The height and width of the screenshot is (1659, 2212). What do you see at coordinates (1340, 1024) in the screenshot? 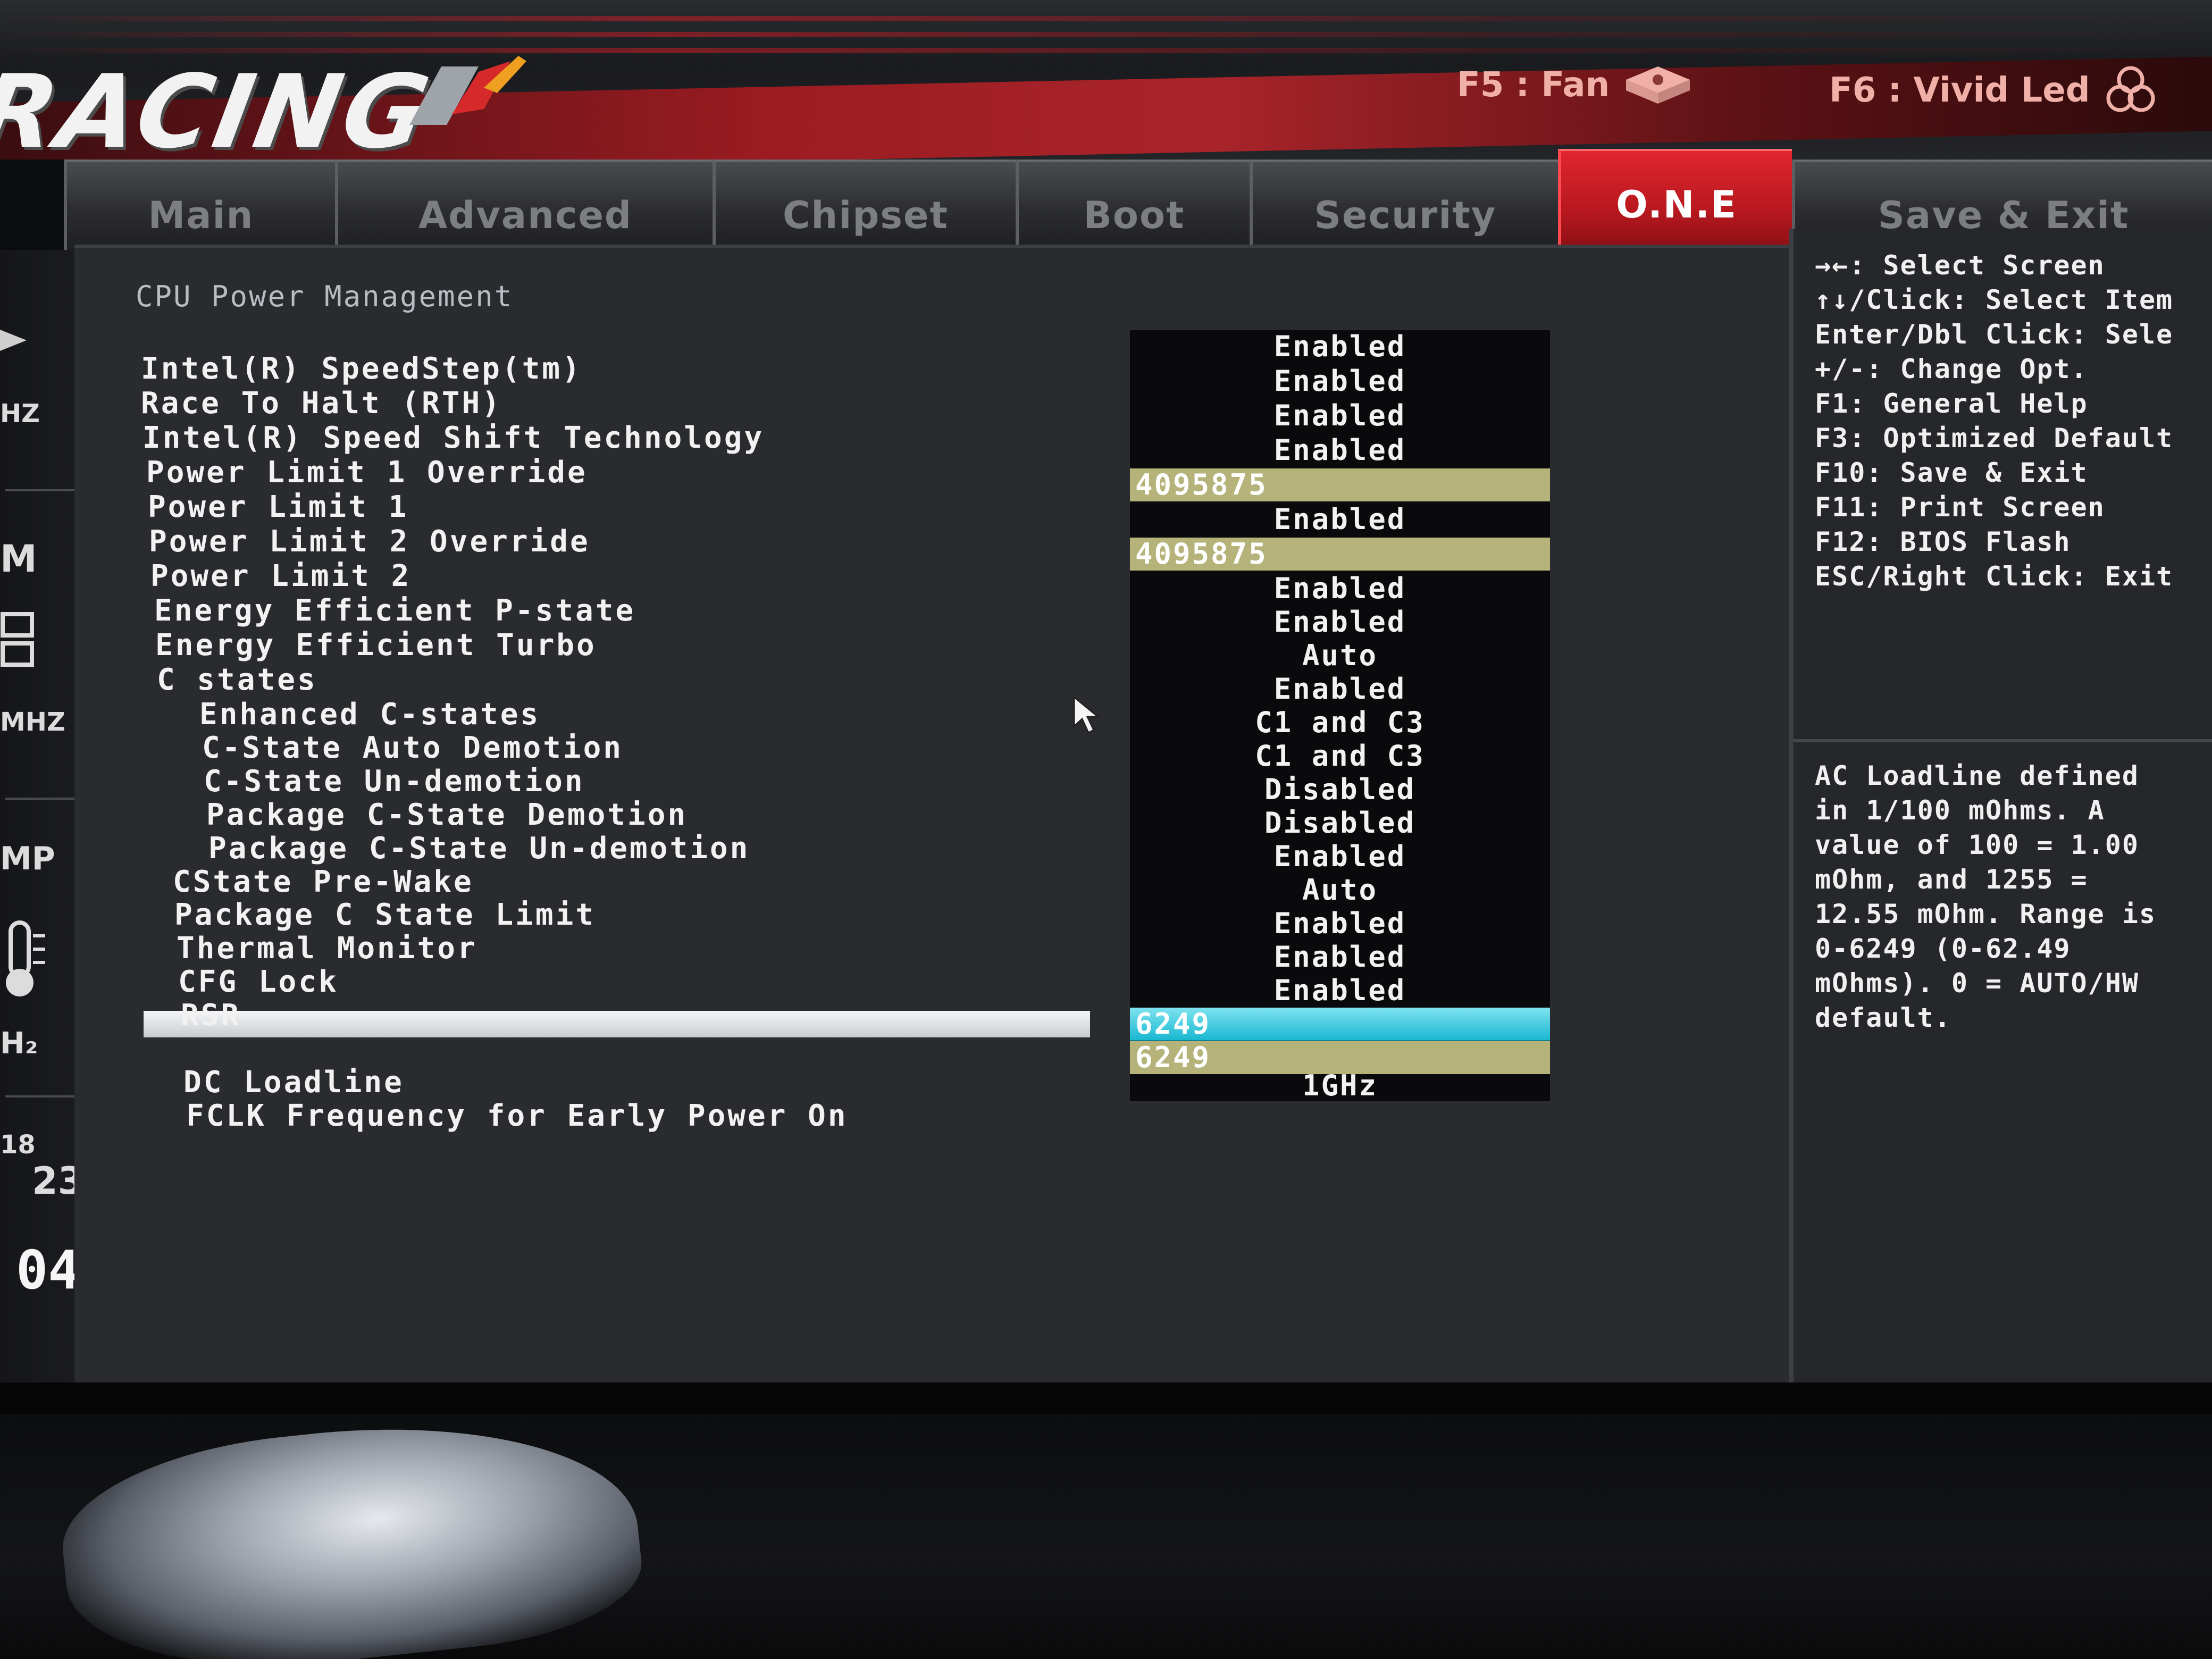
I see `ac-loadline-field: 6249` at bounding box center [1340, 1024].